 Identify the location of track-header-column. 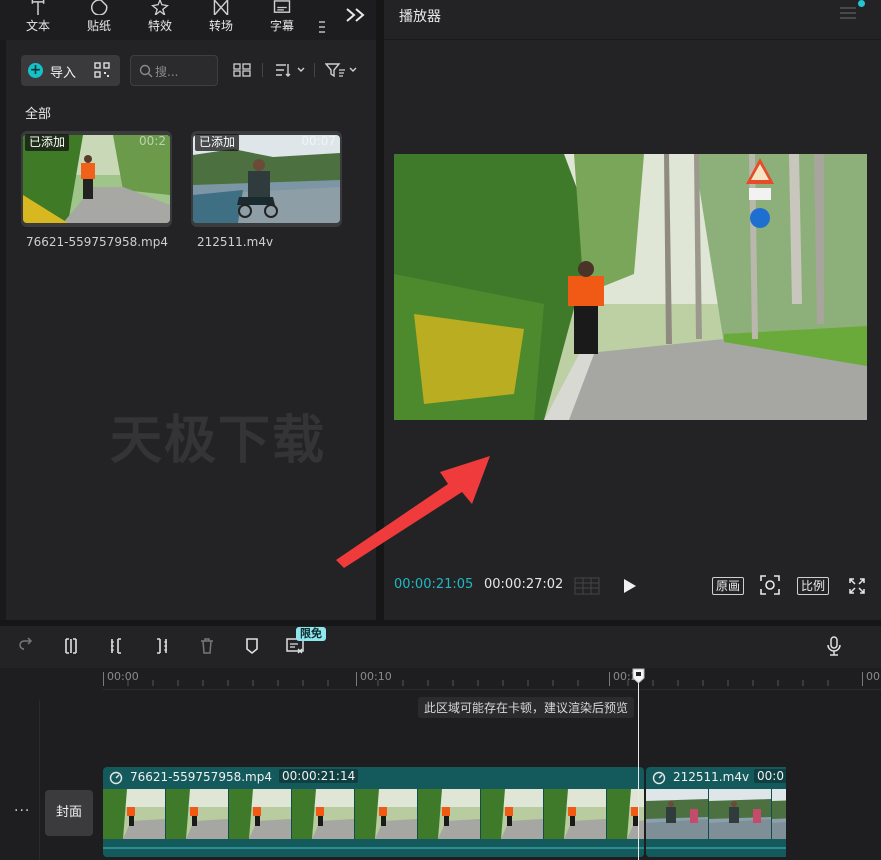
(20, 780).